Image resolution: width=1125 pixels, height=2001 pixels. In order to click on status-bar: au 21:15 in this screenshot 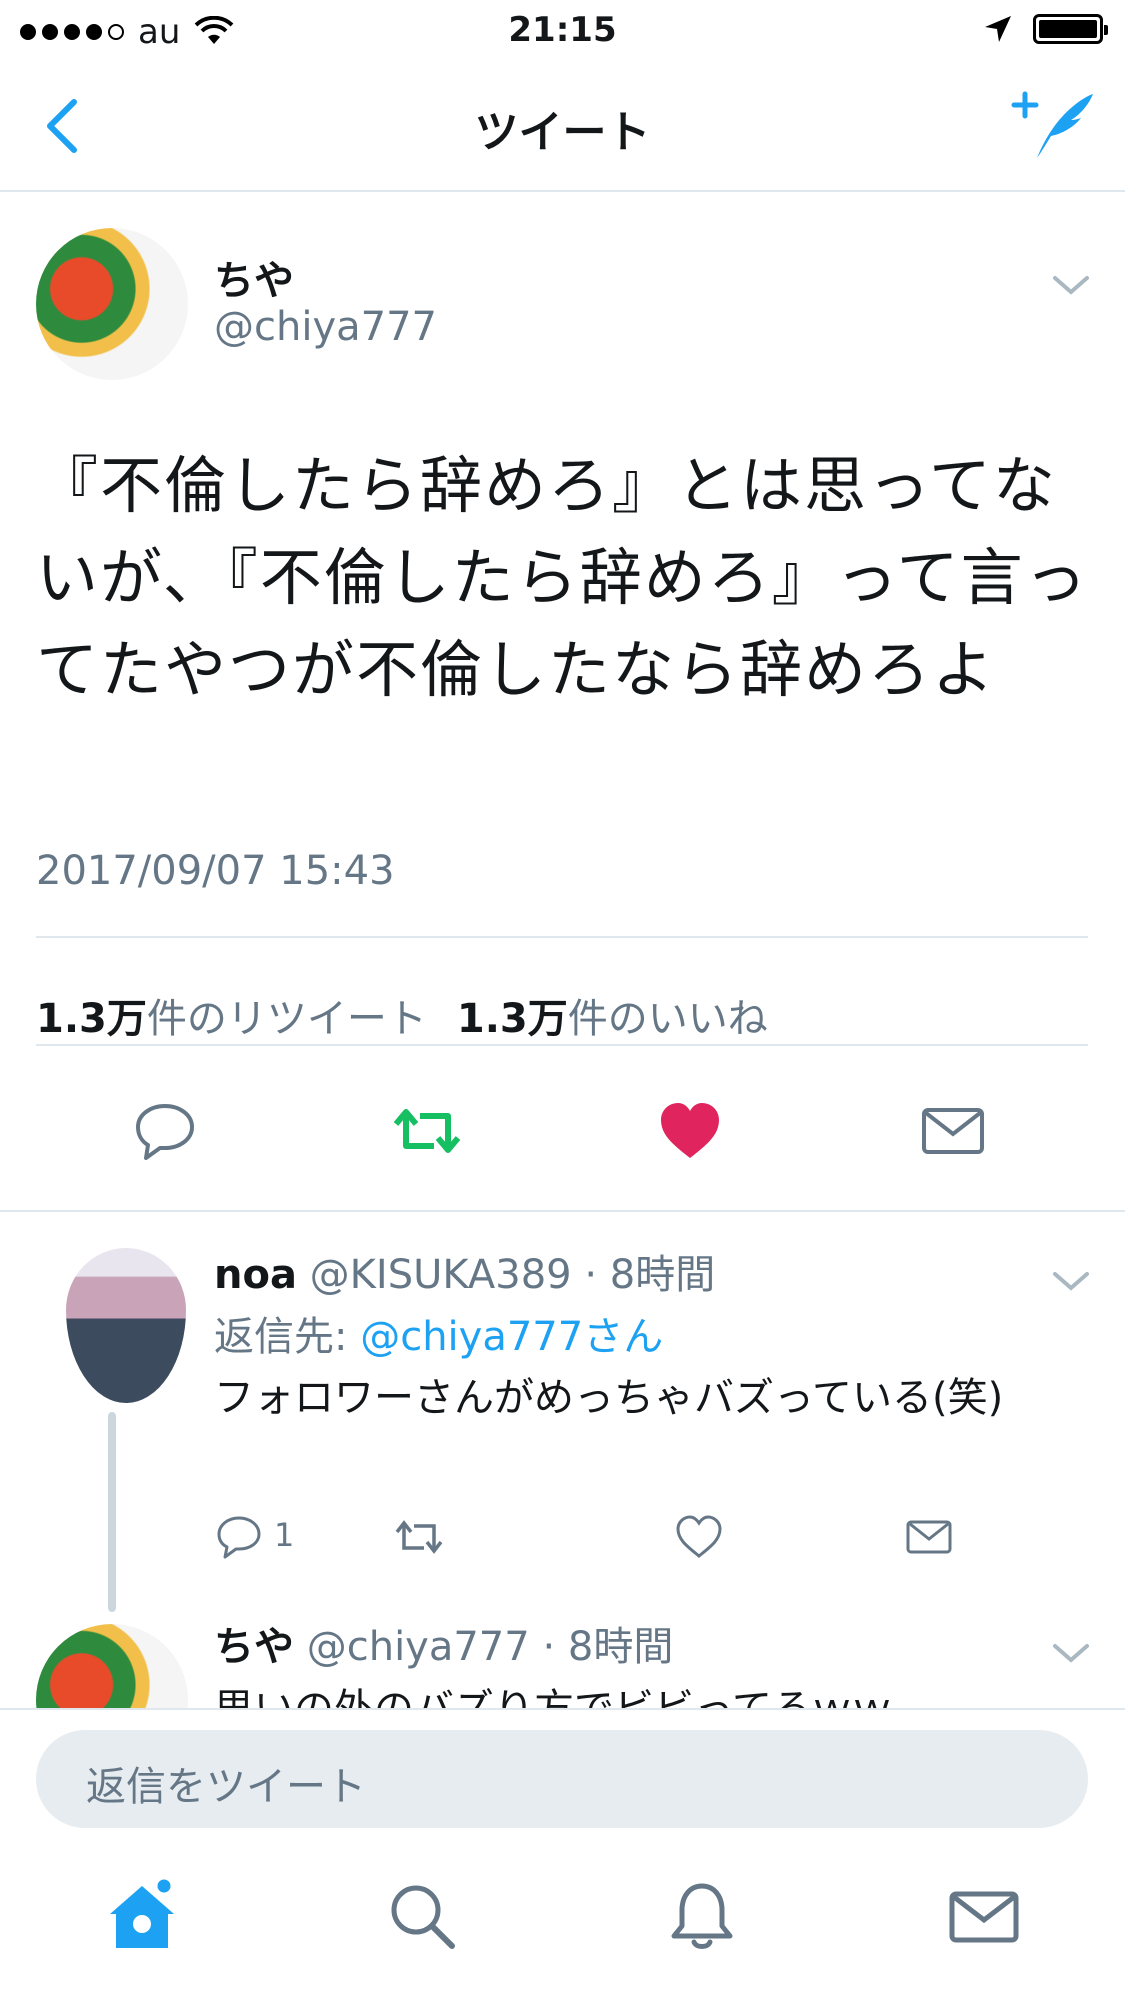, I will do `click(562, 30)`.